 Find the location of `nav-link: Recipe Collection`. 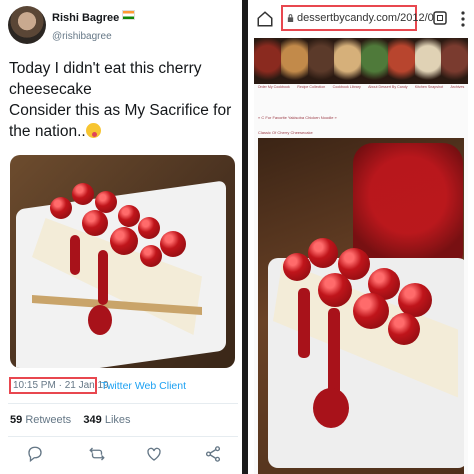

nav-link: Recipe Collection is located at coordinates (311, 87).